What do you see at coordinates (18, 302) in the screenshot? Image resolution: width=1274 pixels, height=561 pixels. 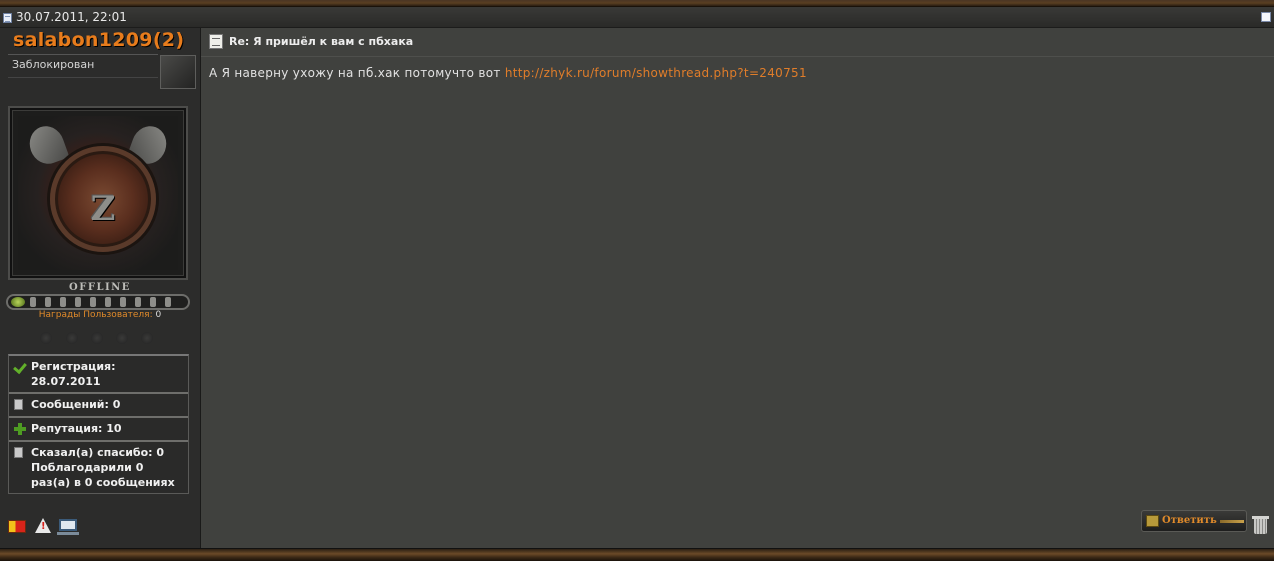 I see `reputation-gem-icon` at bounding box center [18, 302].